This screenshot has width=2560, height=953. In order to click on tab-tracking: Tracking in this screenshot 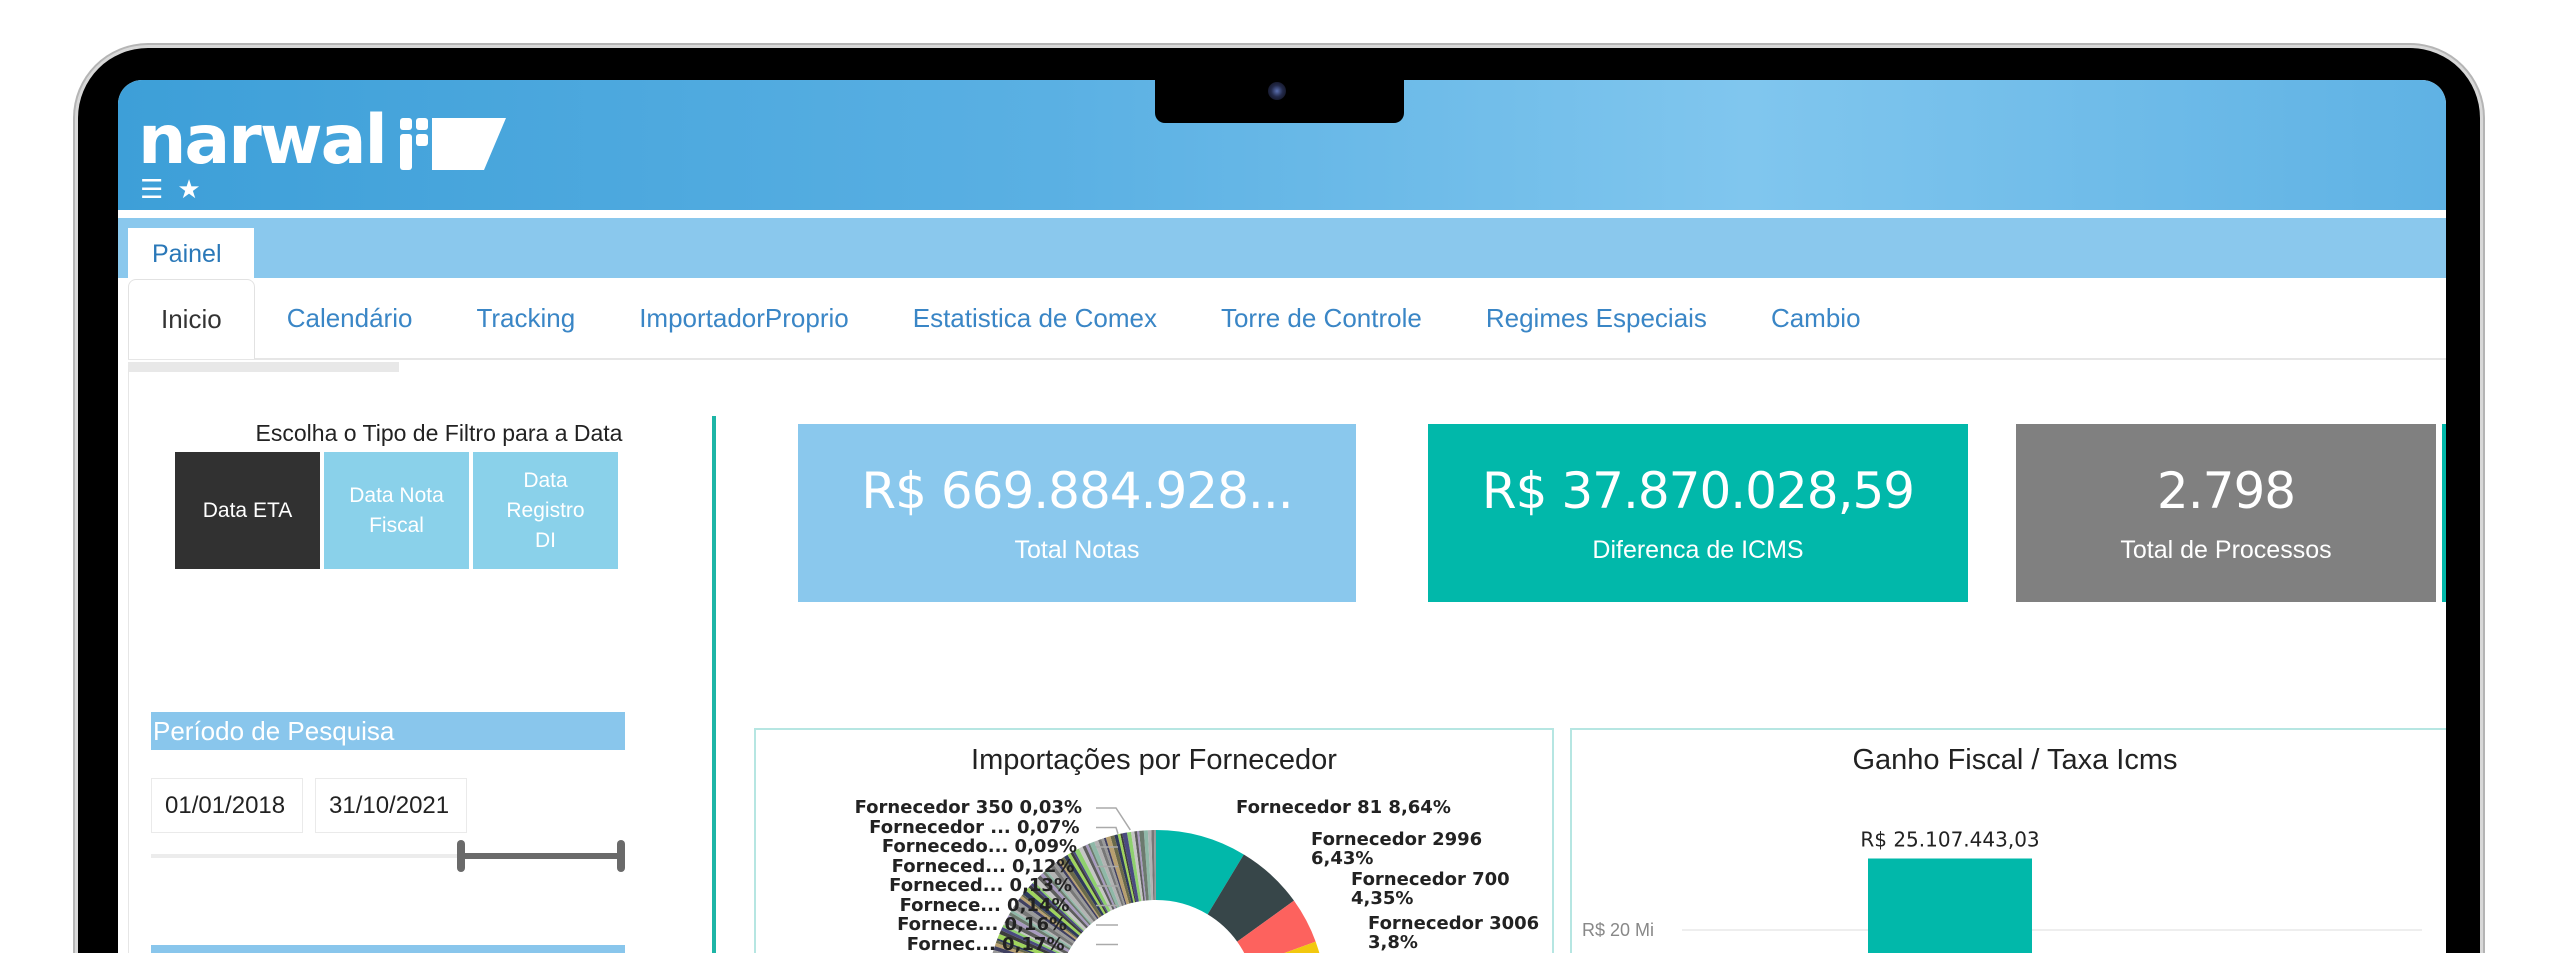, I will do `click(525, 318)`.